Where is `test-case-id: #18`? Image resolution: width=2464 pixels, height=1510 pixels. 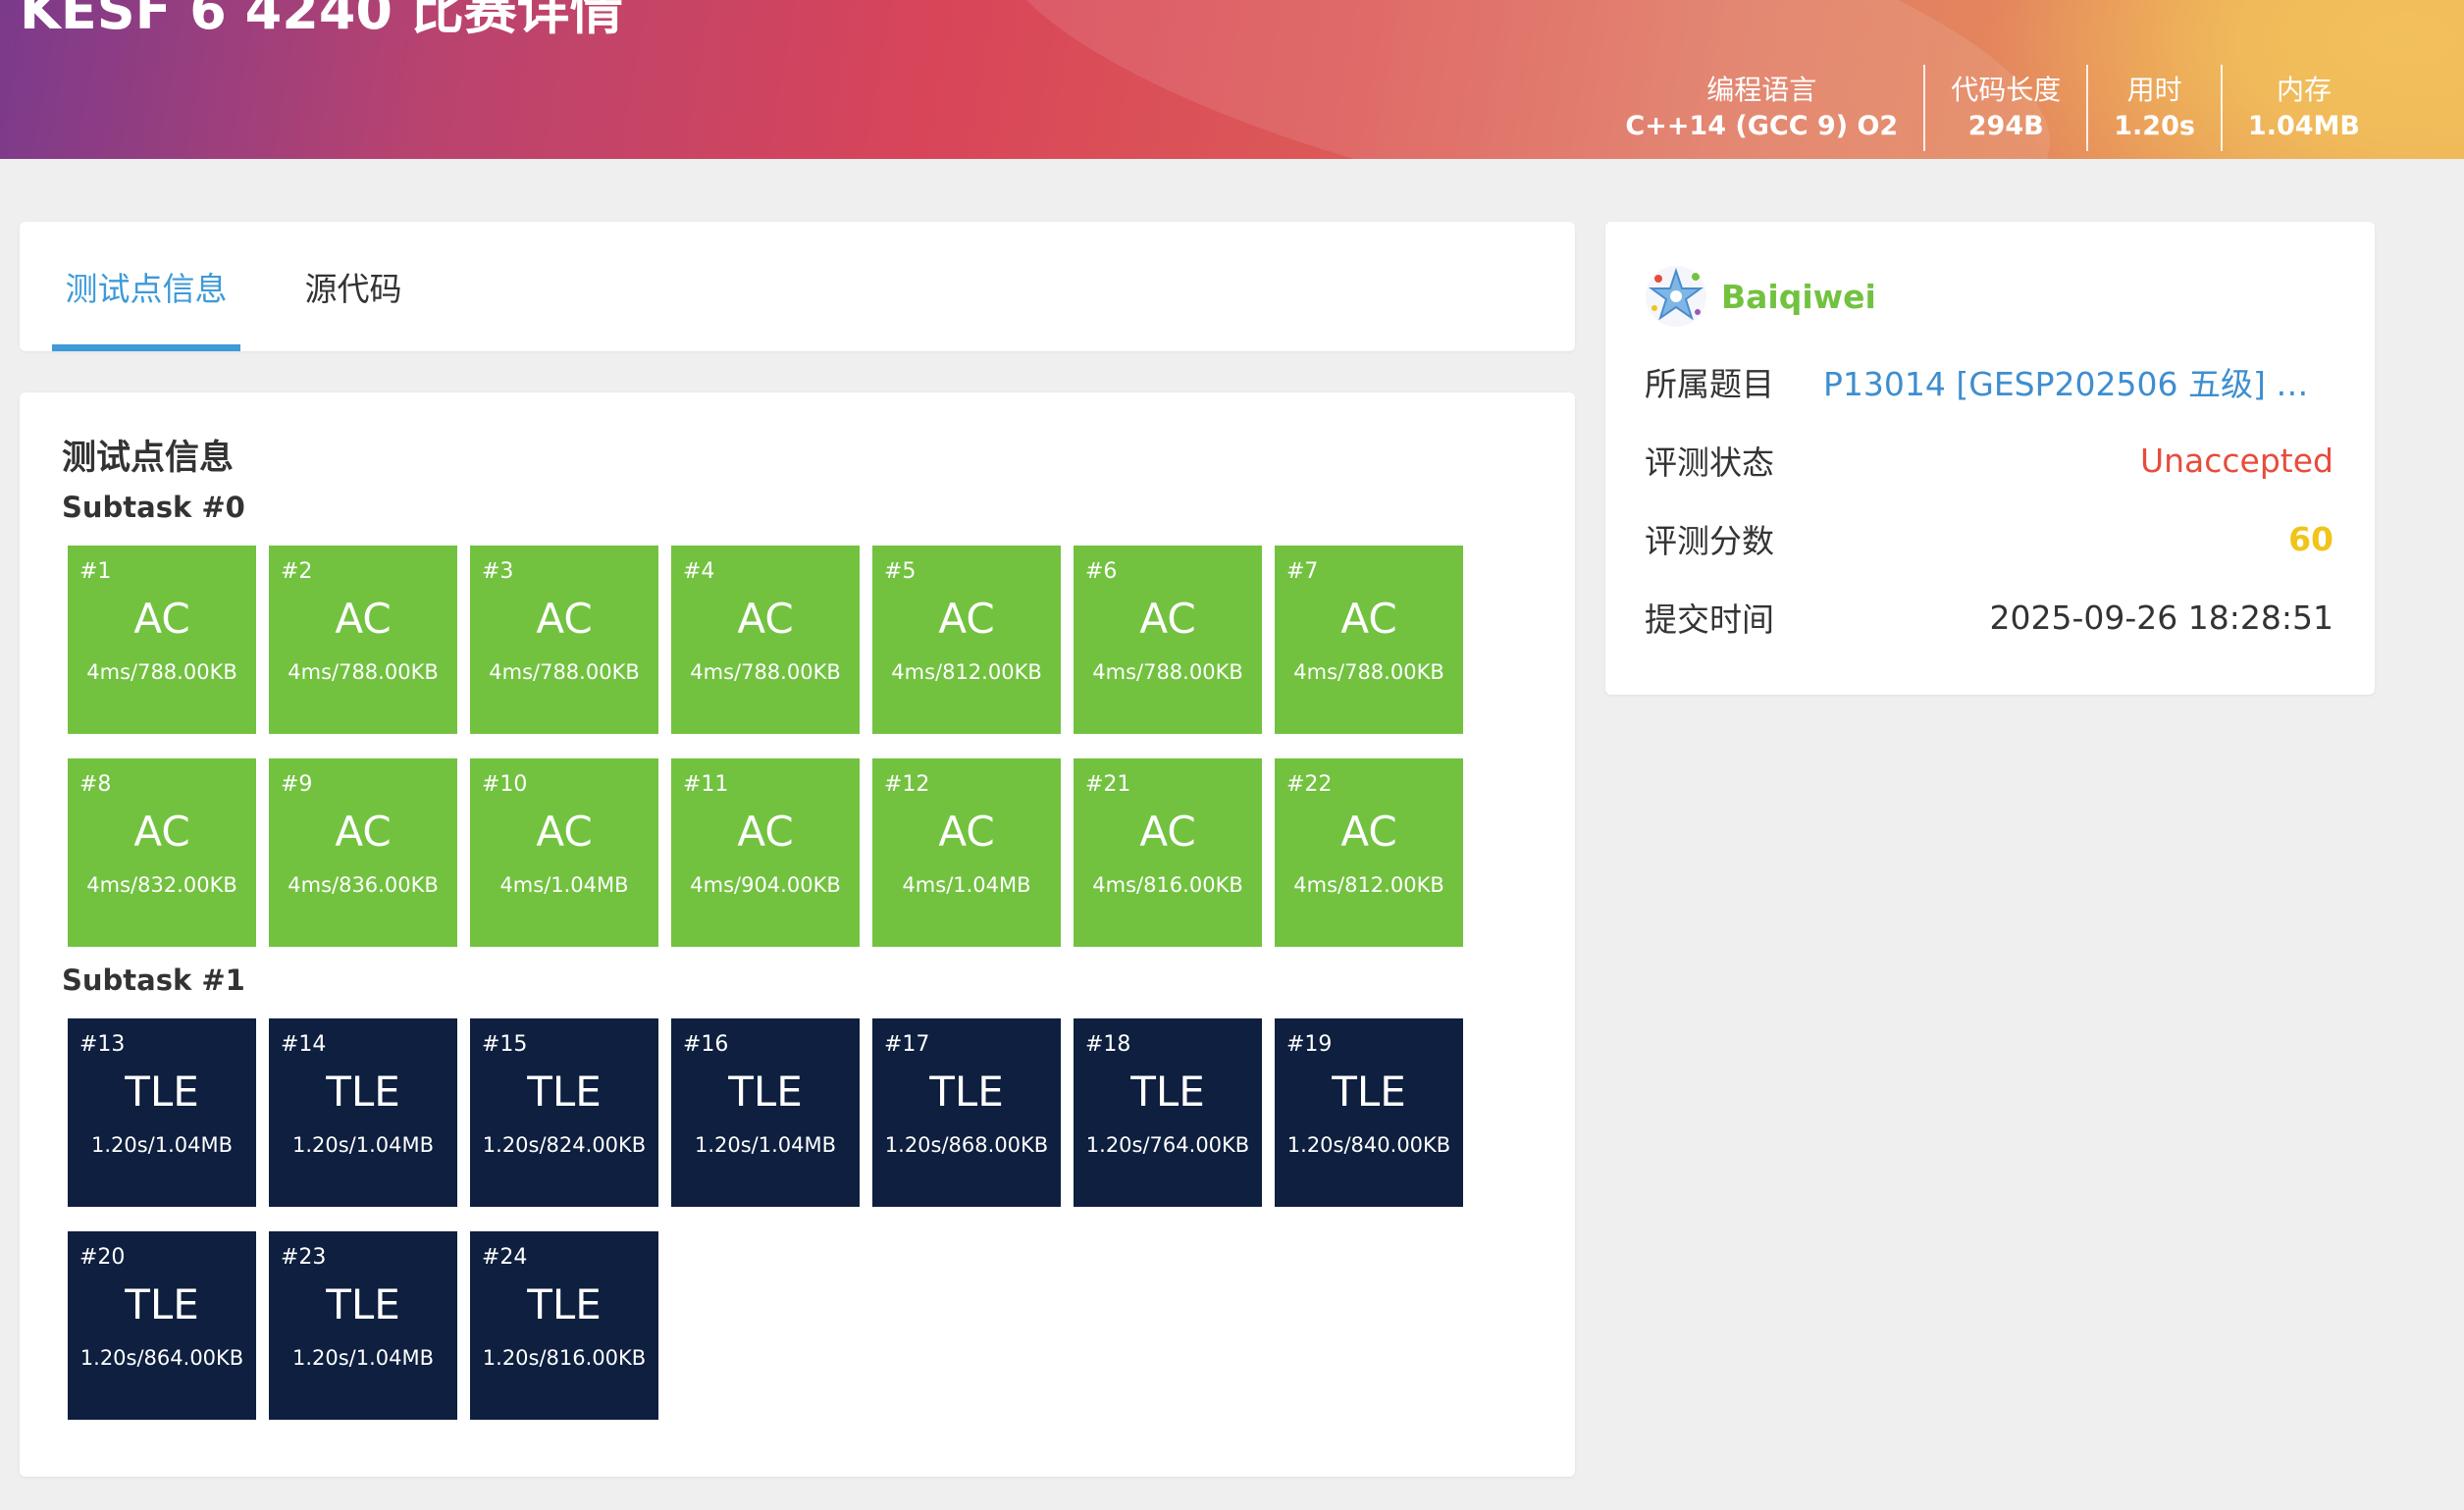
test-case-id: #18 is located at coordinates (1108, 1044).